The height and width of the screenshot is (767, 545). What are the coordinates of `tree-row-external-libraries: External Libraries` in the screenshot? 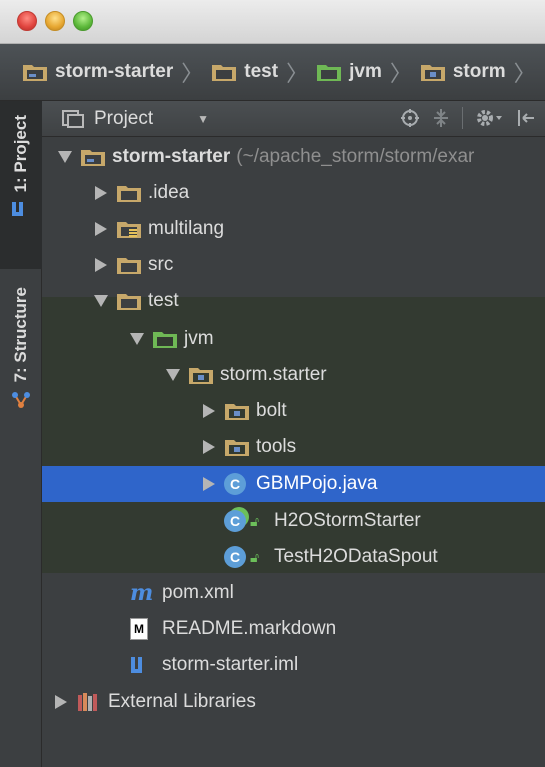 It's located at (293, 702).